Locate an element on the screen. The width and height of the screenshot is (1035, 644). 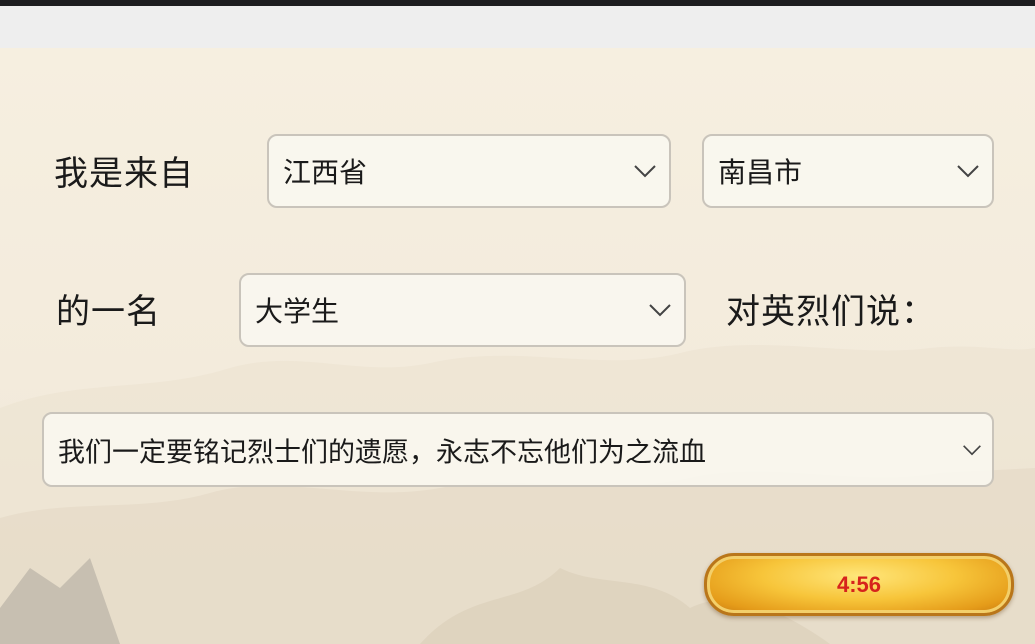
city-select-value: 南昌市 is located at coordinates (760, 172).